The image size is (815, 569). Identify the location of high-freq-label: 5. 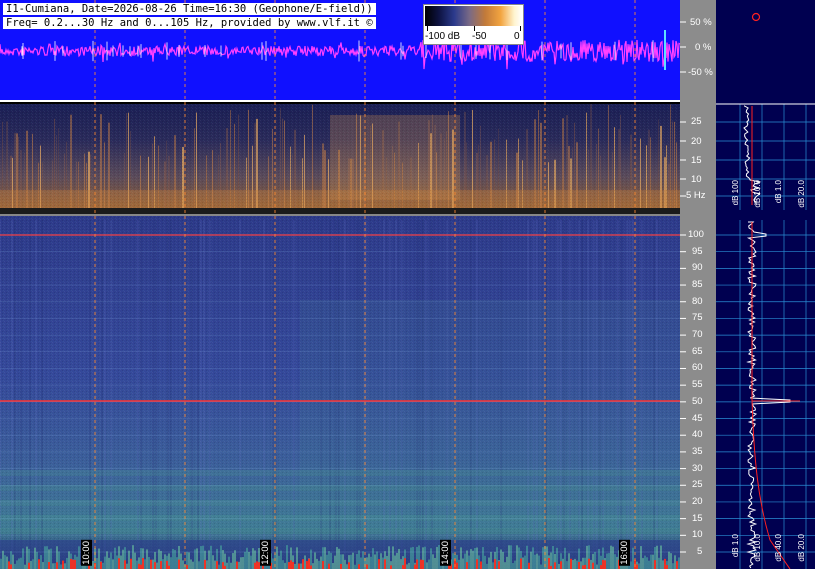
(700, 551).